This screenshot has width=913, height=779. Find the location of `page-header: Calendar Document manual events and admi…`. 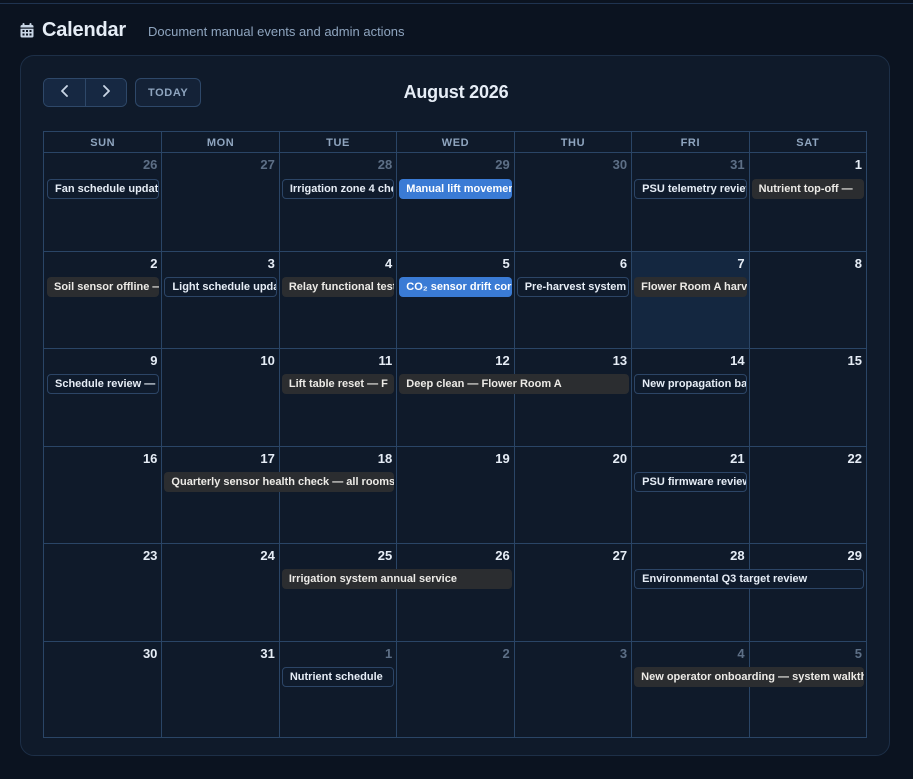

page-header: Calendar Document manual events and admi… is located at coordinates (212, 30).